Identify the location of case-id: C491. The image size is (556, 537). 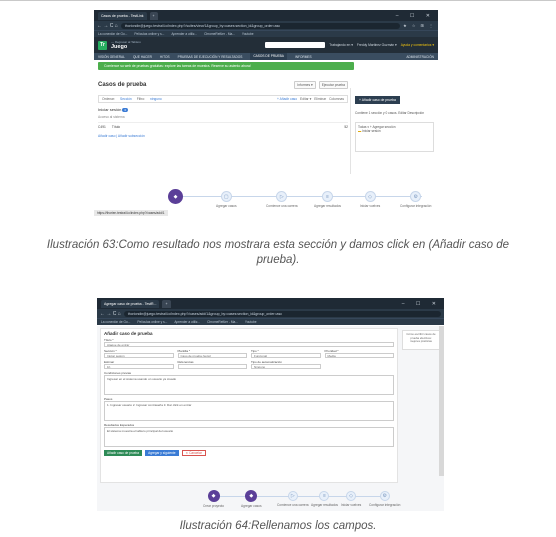
(102, 127).